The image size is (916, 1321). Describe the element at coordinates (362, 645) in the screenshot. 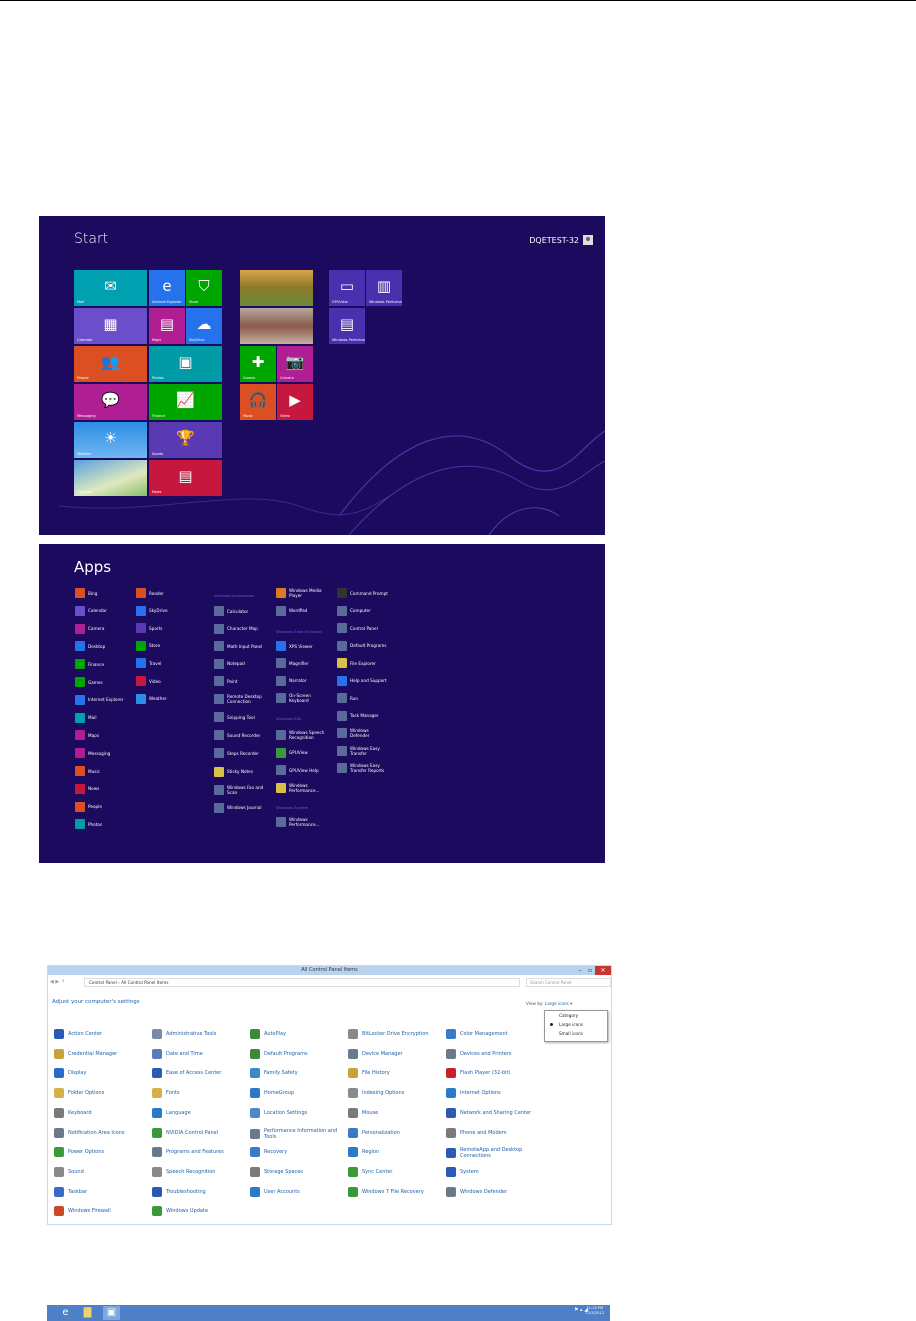

I see `app-list-item: Default Programs` at that location.